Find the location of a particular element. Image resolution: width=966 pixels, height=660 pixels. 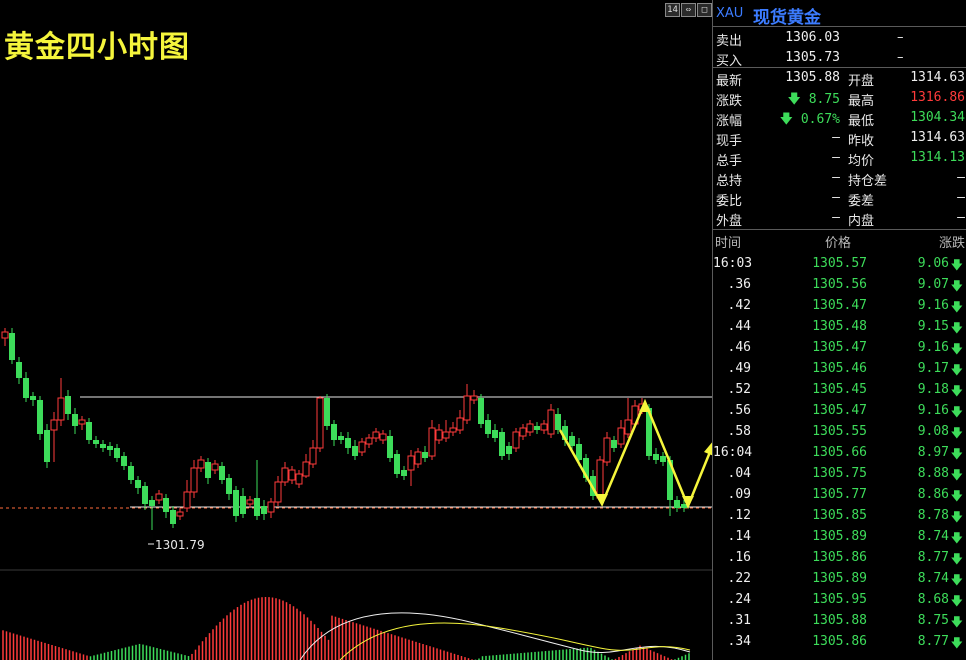

trade-time: 16:04 is located at coordinates (733, 452).